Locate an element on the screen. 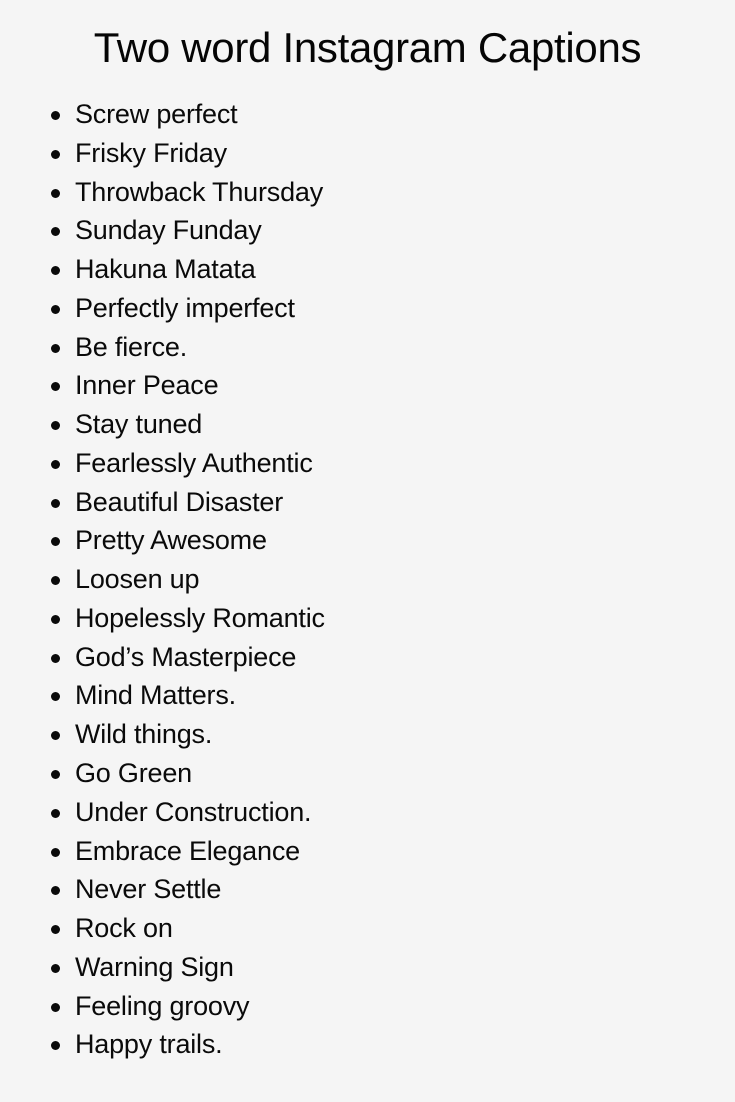 This screenshot has height=1102, width=735. caption-text: Sunday Funday is located at coordinates (168, 230).